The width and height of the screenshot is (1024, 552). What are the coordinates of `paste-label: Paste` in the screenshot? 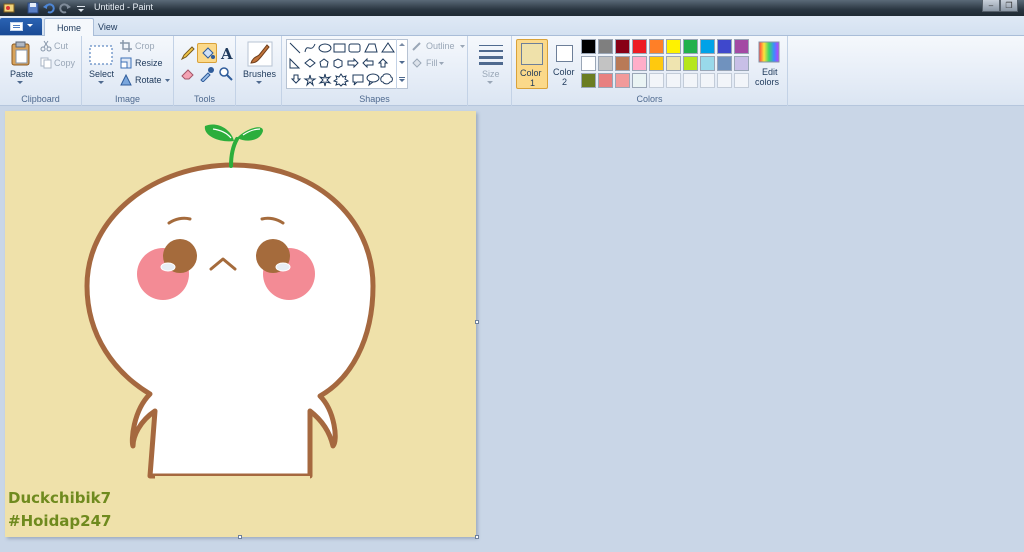 It's located at (22, 74).